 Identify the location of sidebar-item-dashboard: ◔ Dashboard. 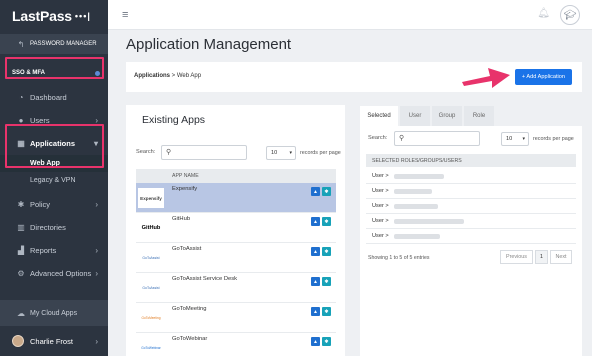
(54, 97).